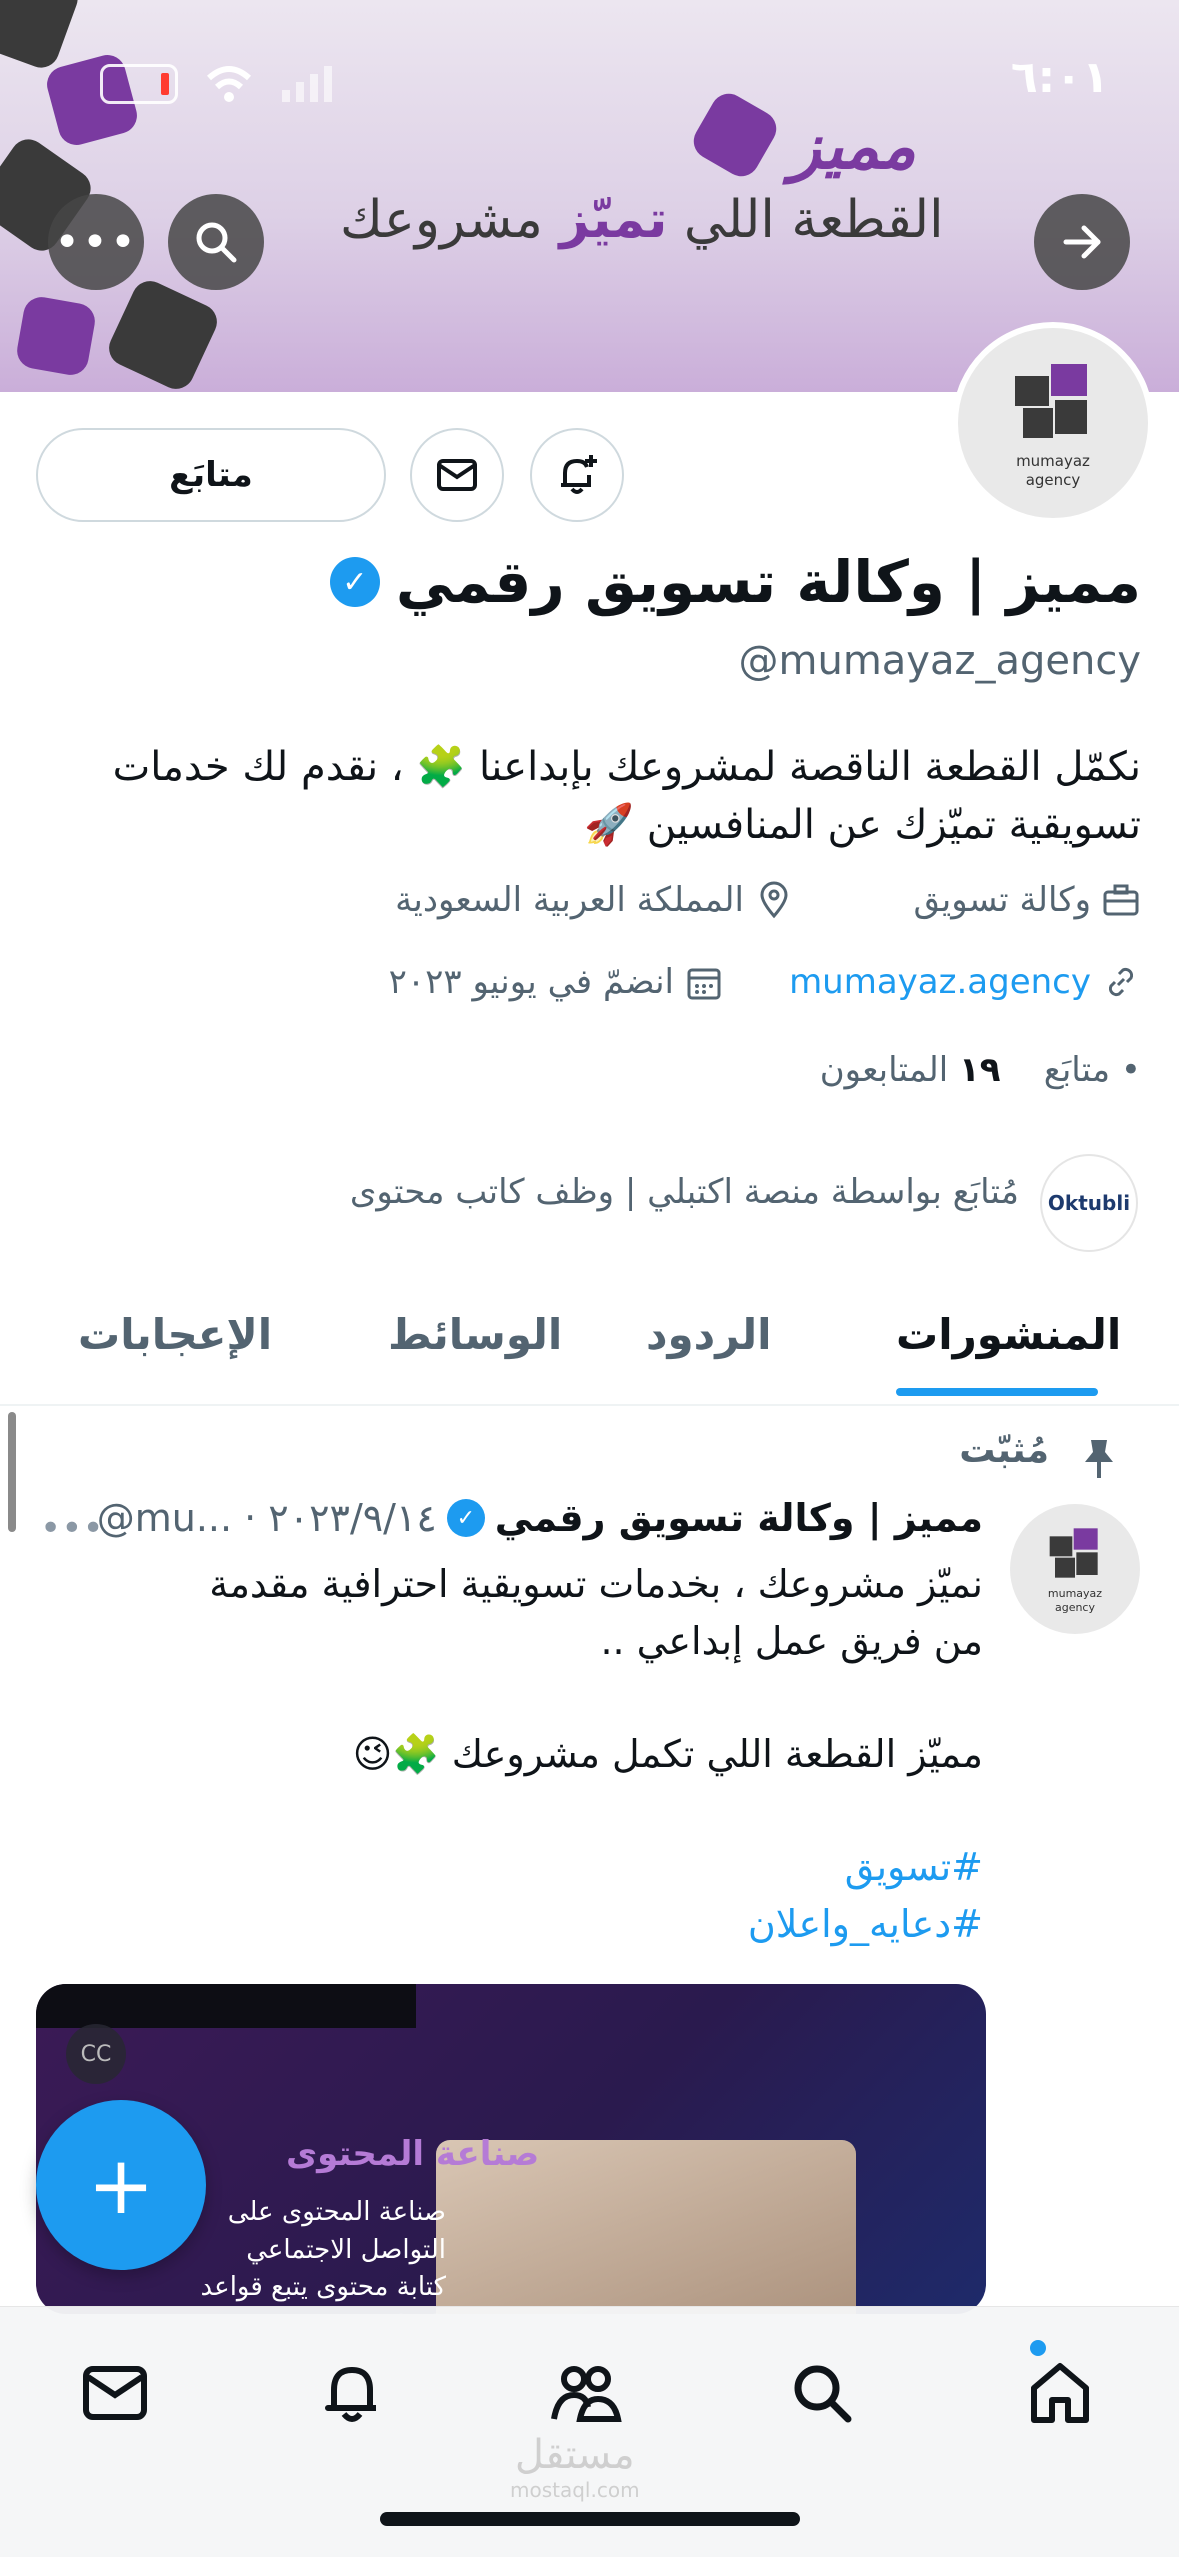  Describe the element at coordinates (1059, 77) in the screenshot. I see `status-time: ٦:٠١` at that location.